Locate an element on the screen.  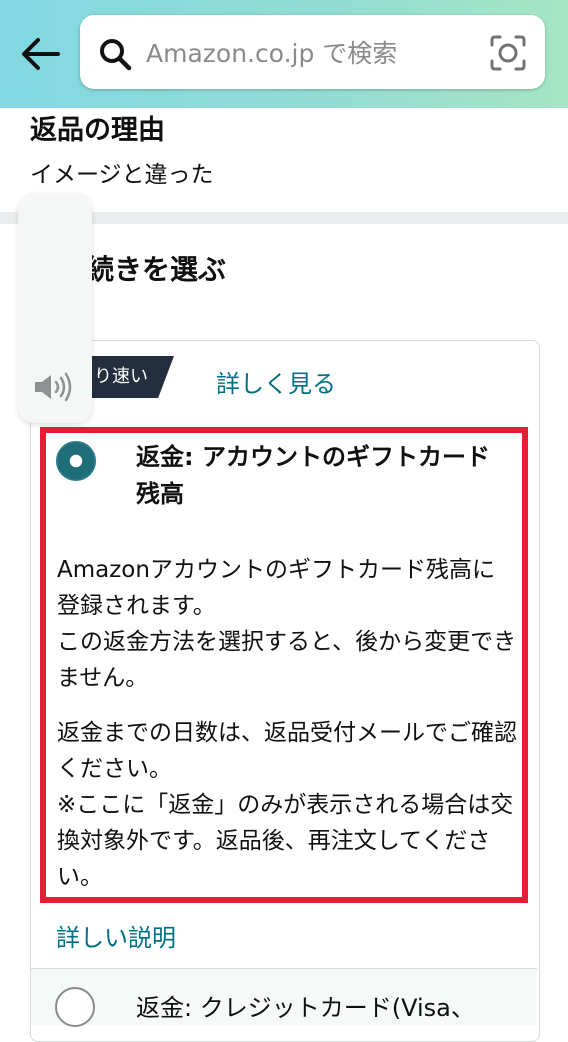
back-arrow-icon is located at coordinates (40, 54).